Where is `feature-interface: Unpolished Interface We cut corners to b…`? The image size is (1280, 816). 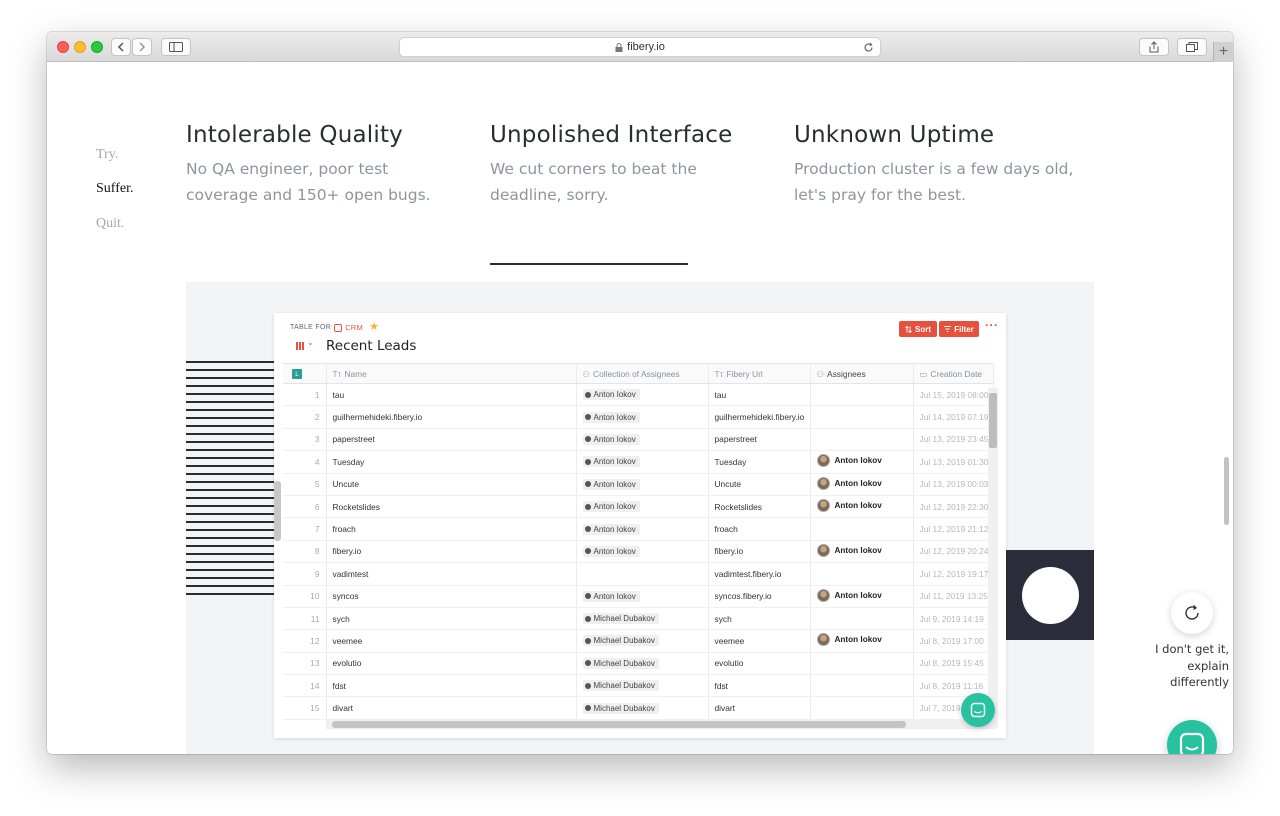
feature-interface: Unpolished Interface We cut corners to b… is located at coordinates (611, 165).